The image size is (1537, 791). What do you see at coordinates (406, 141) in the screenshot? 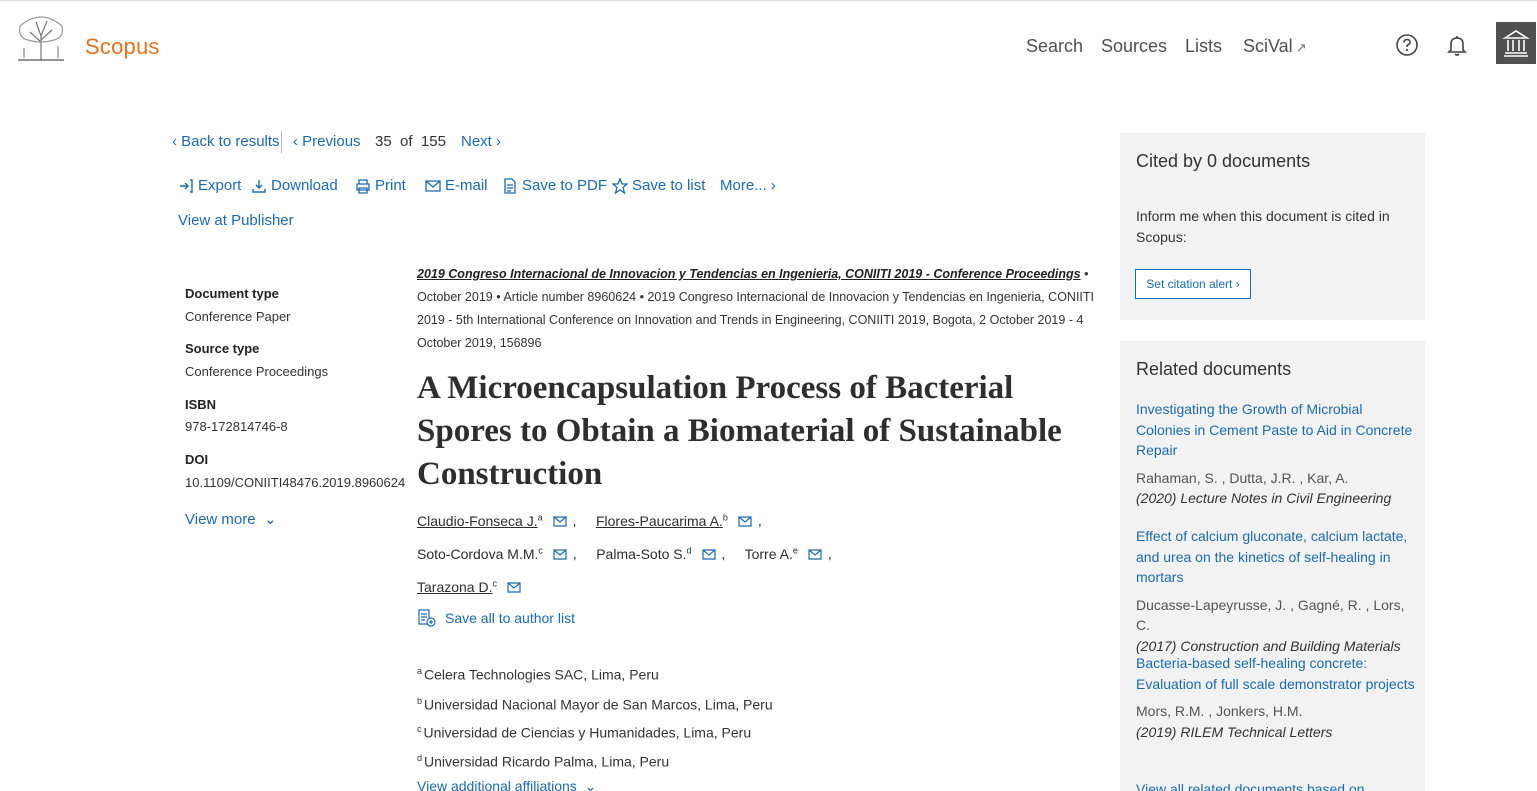
I see `result-of: of` at bounding box center [406, 141].